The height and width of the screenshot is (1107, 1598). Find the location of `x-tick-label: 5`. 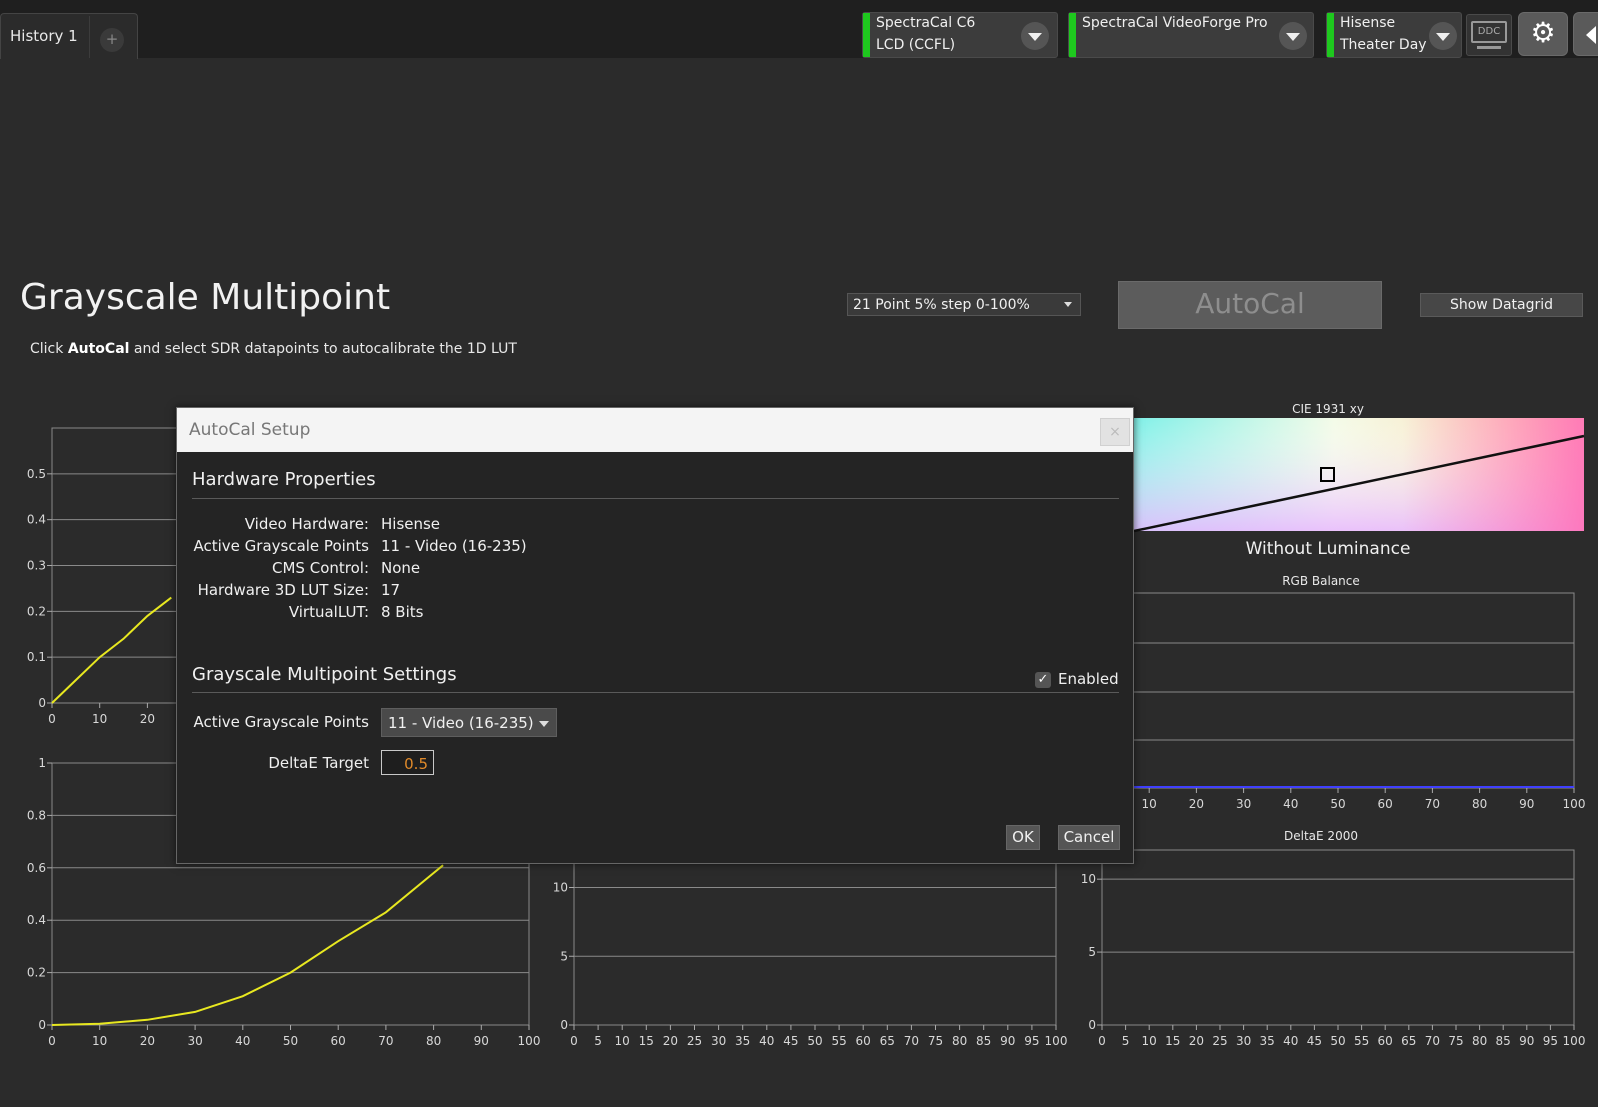

x-tick-label: 5 is located at coordinates (1126, 1041).